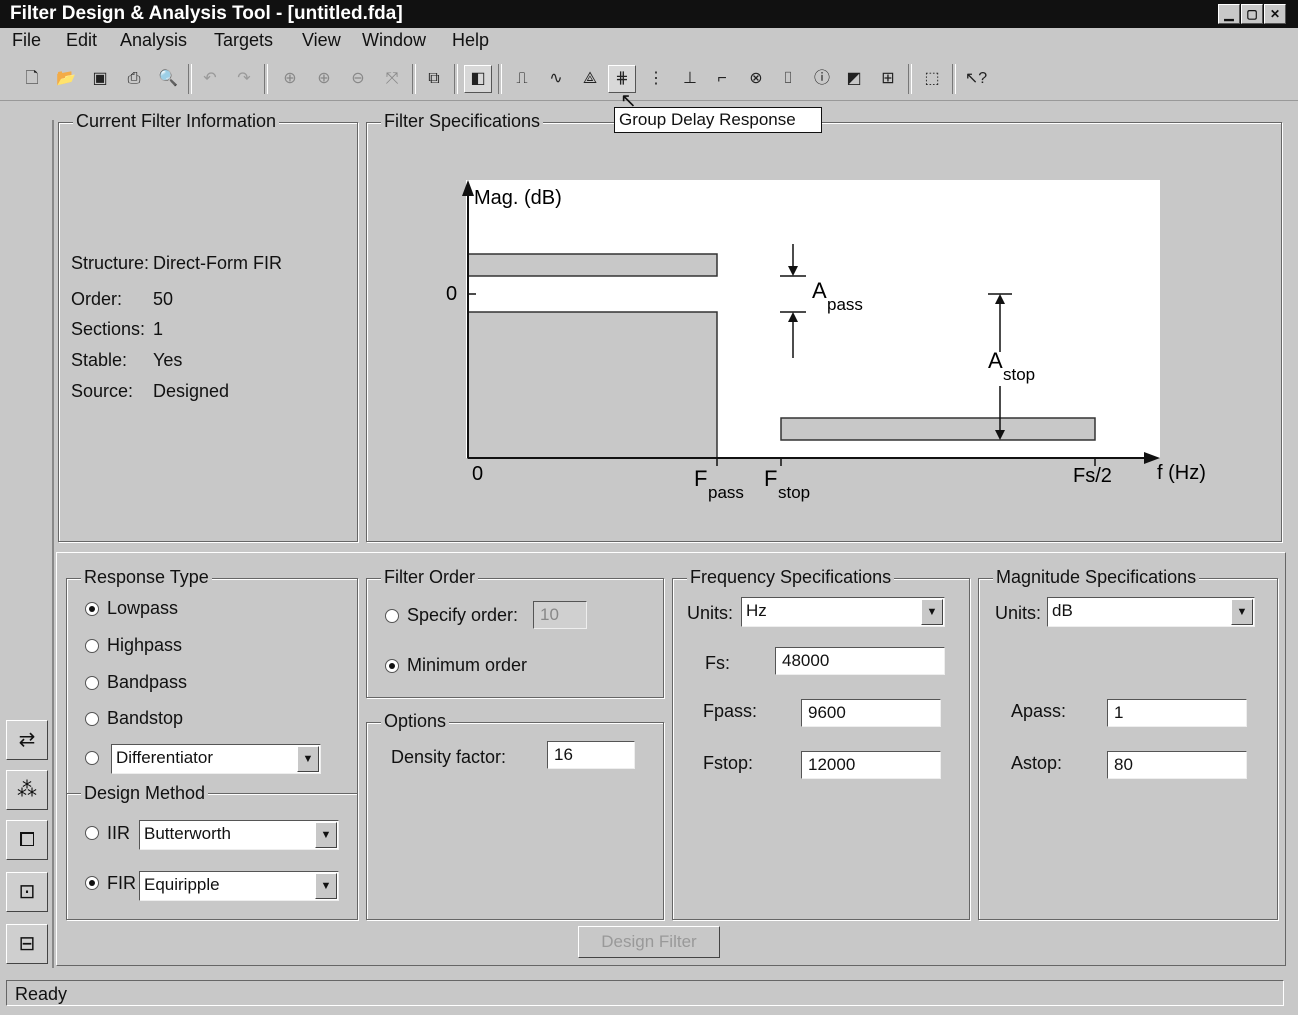  I want to click on coefficients-icon: ⌷, so click(788, 79).